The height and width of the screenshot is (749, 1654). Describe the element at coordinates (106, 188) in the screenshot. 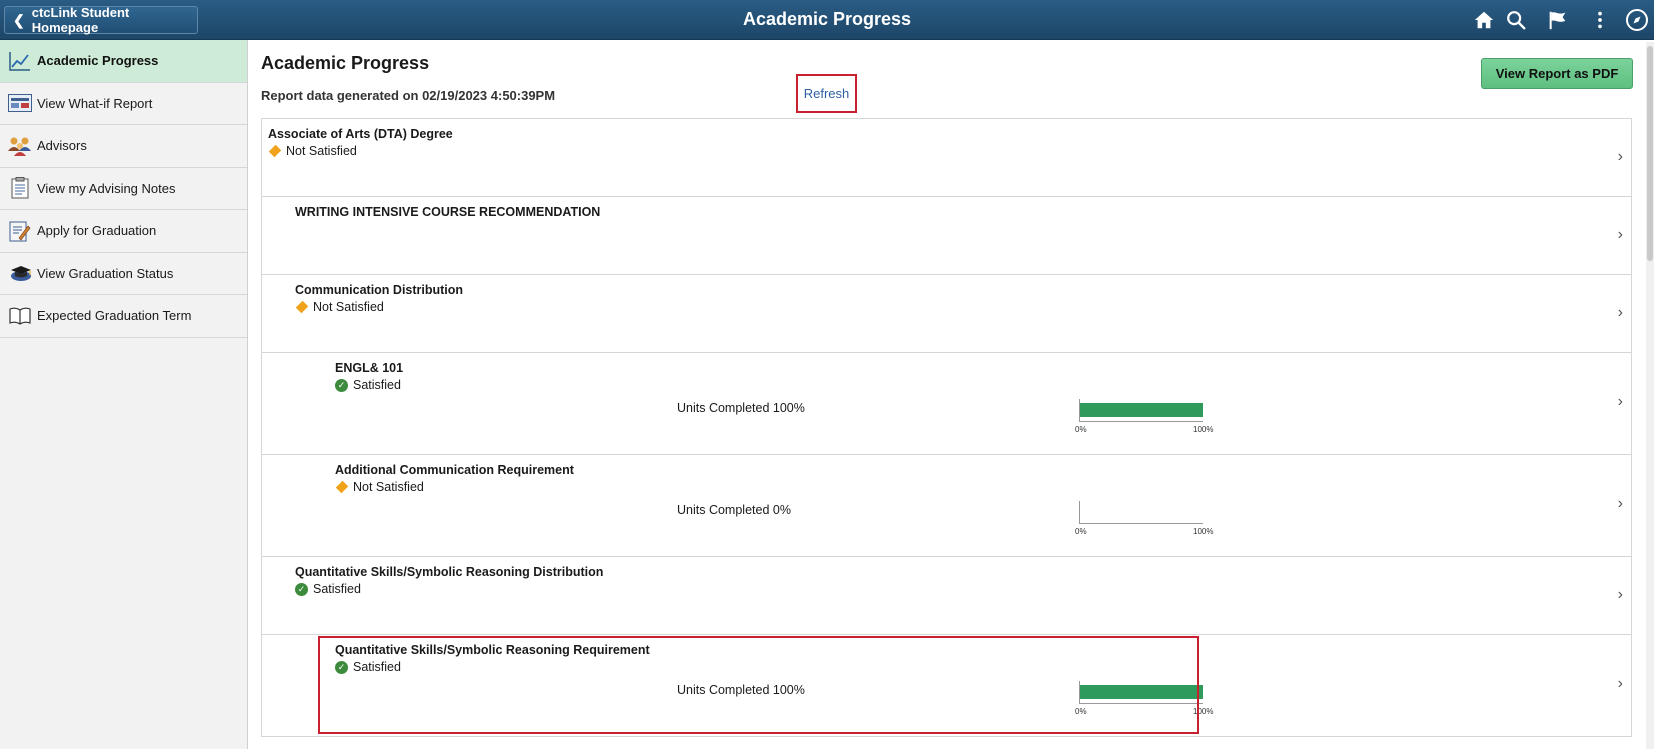

I see `sidebar-item-label: View my Advising Notes` at that location.